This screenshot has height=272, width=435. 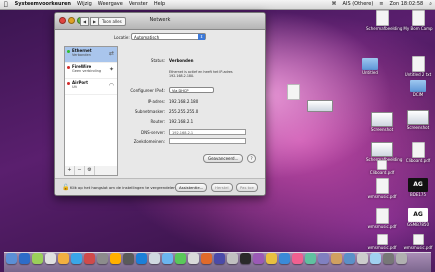 I want to click on desktop-icon-label: DCIM, so click(x=418, y=94).